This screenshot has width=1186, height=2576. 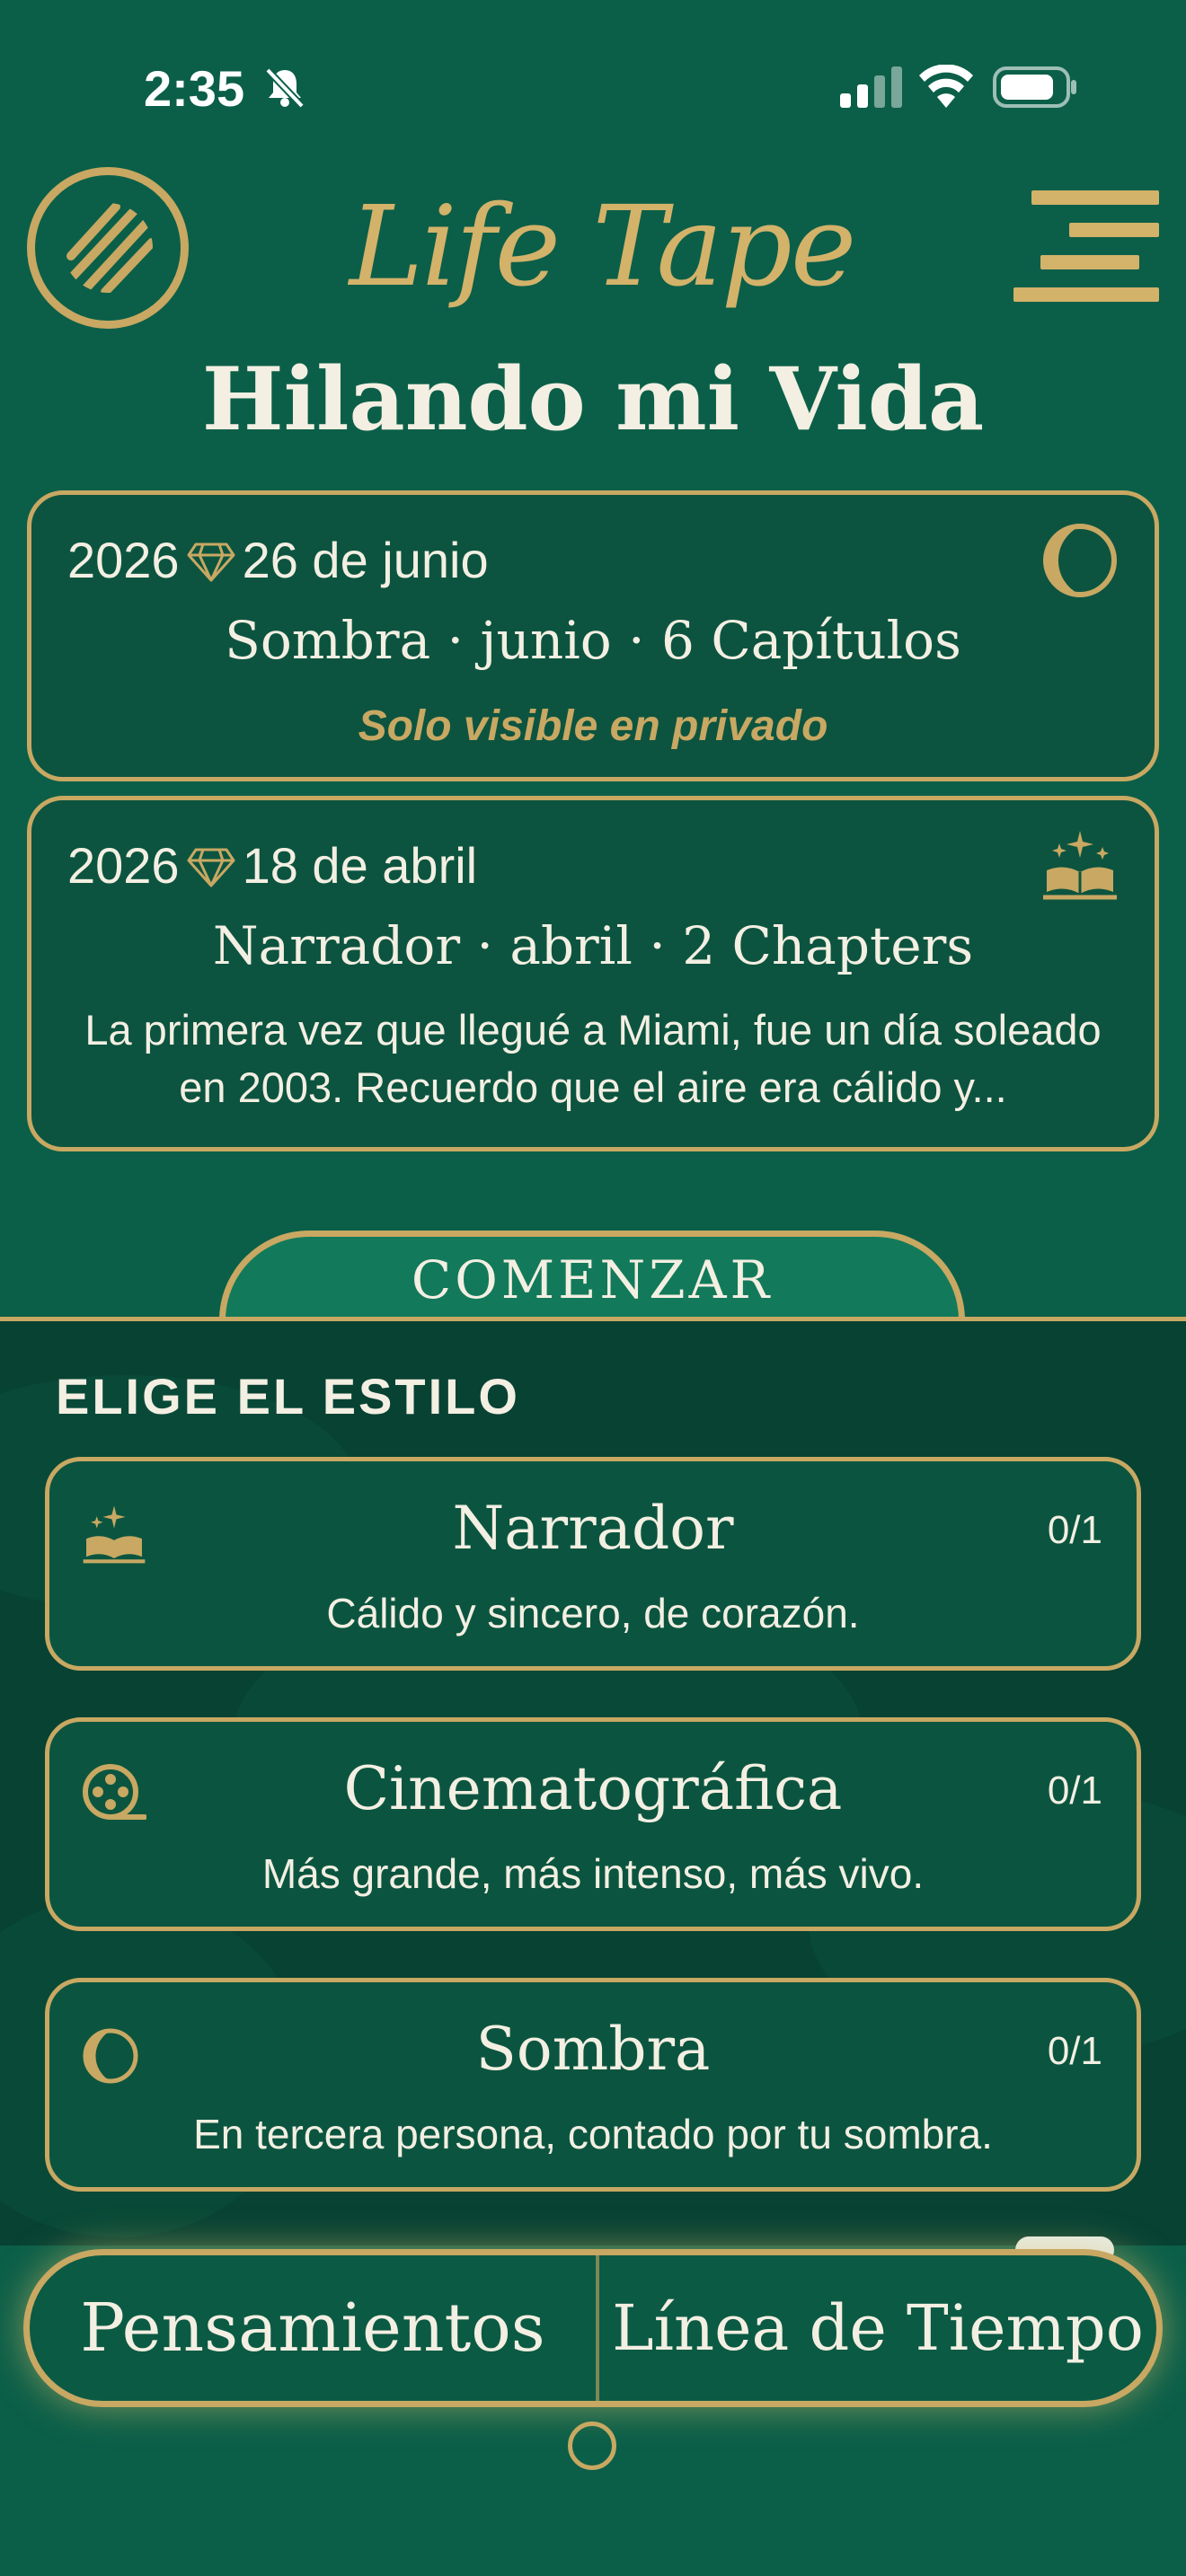 What do you see at coordinates (1034, 87) in the screenshot?
I see `battery-icon` at bounding box center [1034, 87].